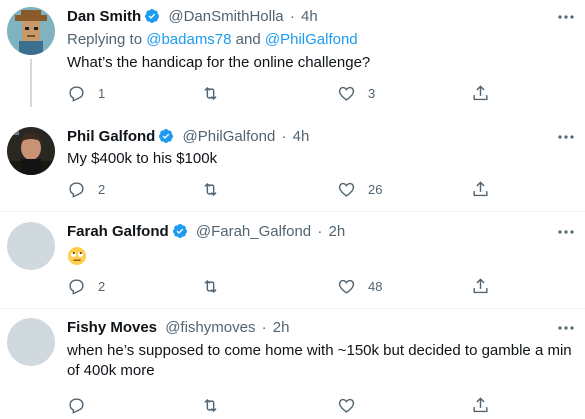  I want to click on tweet-text, so click(306, 259).